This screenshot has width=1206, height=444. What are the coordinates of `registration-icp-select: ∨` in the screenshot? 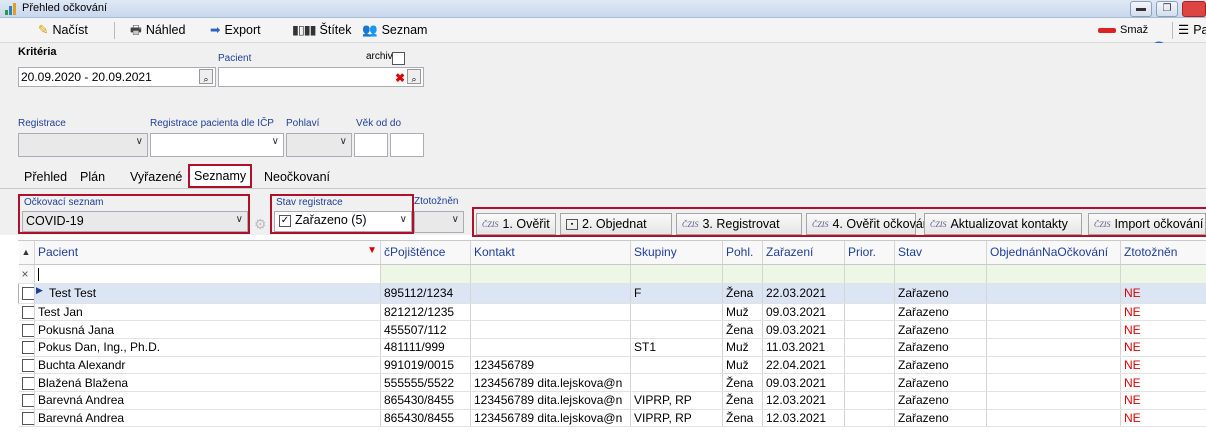 It's located at (217, 145).